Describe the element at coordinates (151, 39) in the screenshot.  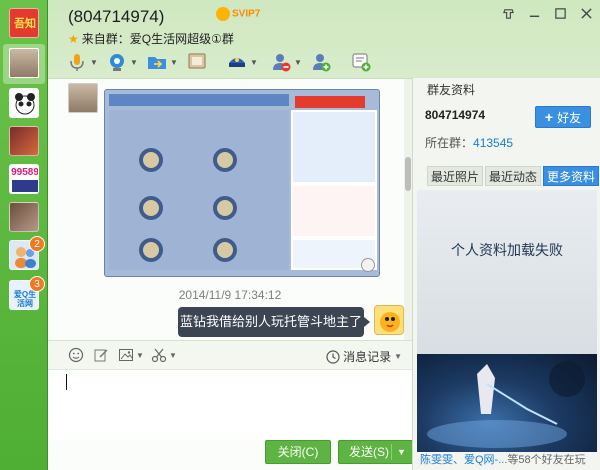
I see `chat-subtitle: ★ 来自群：爱Q生活网超级①群` at that location.